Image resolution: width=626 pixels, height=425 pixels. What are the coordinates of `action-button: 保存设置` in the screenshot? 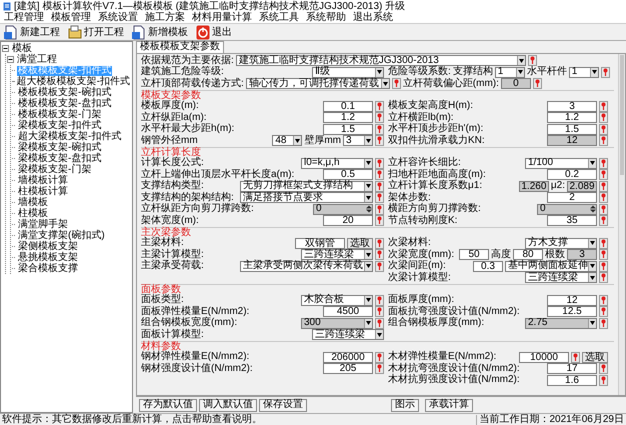 It's located at (283, 405).